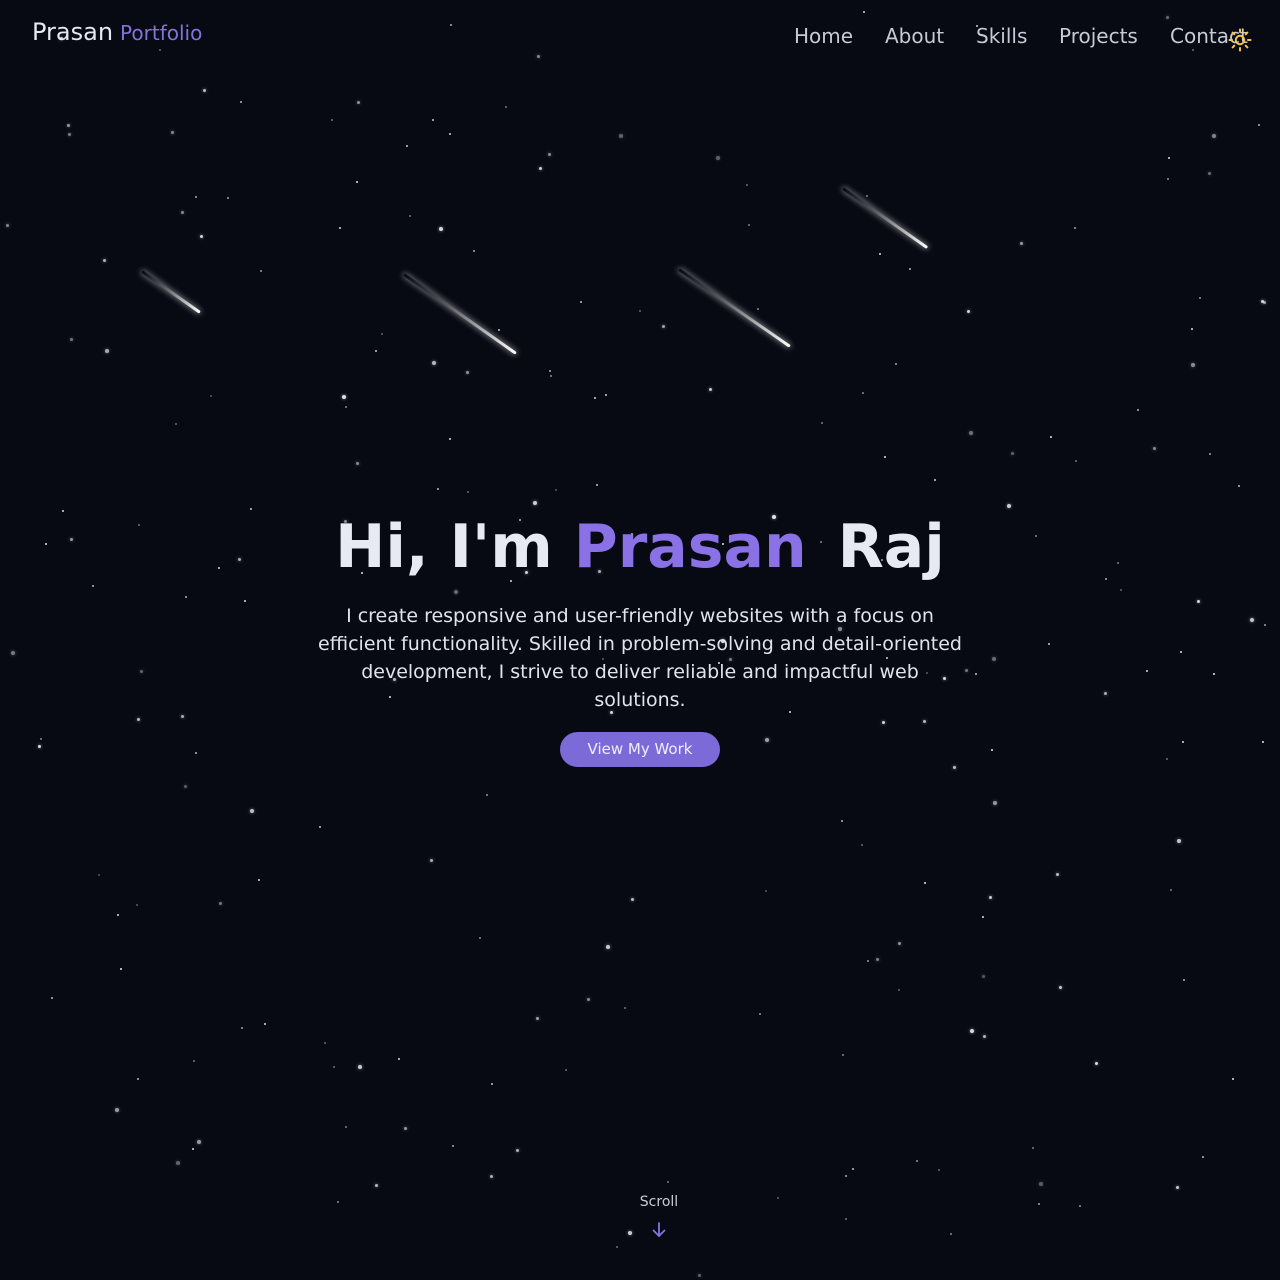 The height and width of the screenshot is (1280, 1280). I want to click on nav-projects: Projects, so click(1098, 36).